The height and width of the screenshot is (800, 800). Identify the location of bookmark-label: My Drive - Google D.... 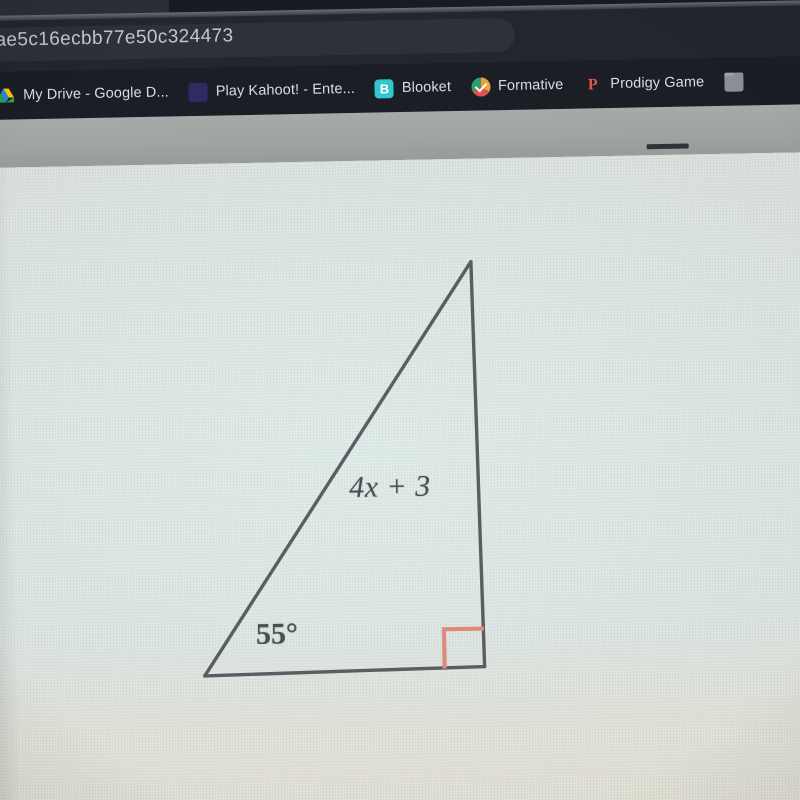
(96, 94).